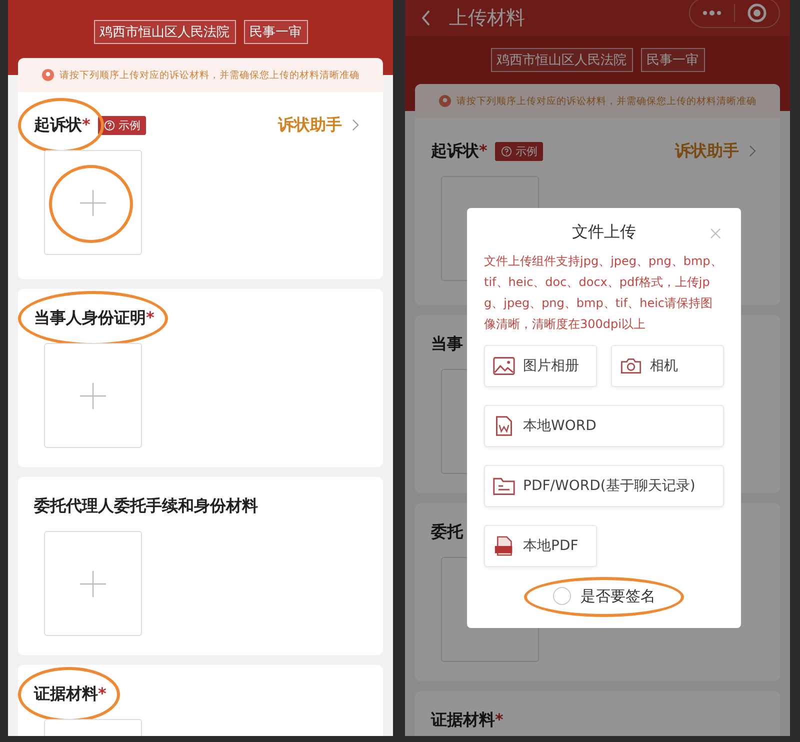  I want to click on page-title: 上传材料, so click(487, 18).